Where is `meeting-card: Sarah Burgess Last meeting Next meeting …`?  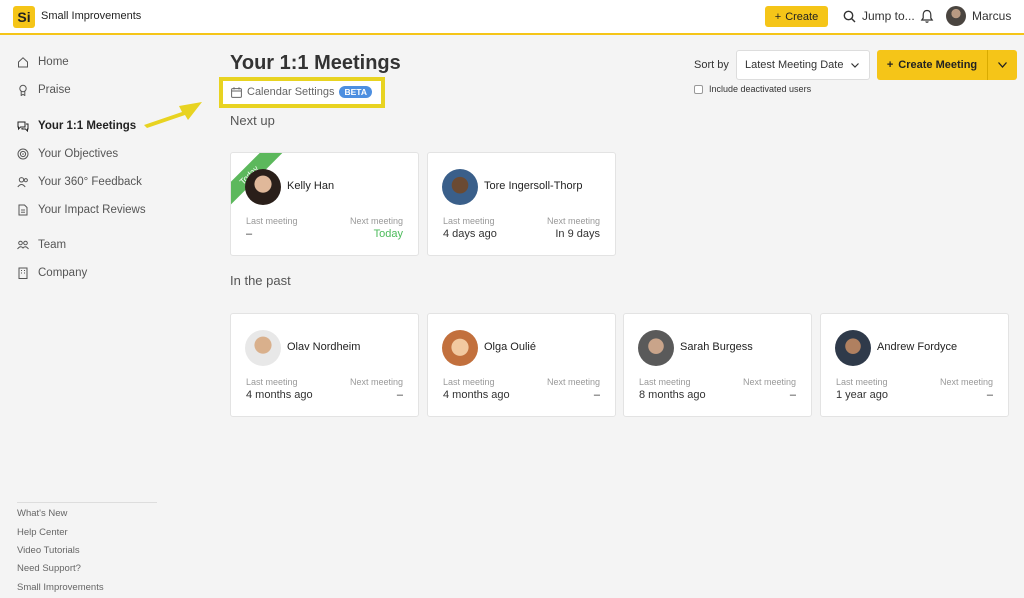
meeting-card: Sarah Burgess Last meeting Next meeting … is located at coordinates (717, 365).